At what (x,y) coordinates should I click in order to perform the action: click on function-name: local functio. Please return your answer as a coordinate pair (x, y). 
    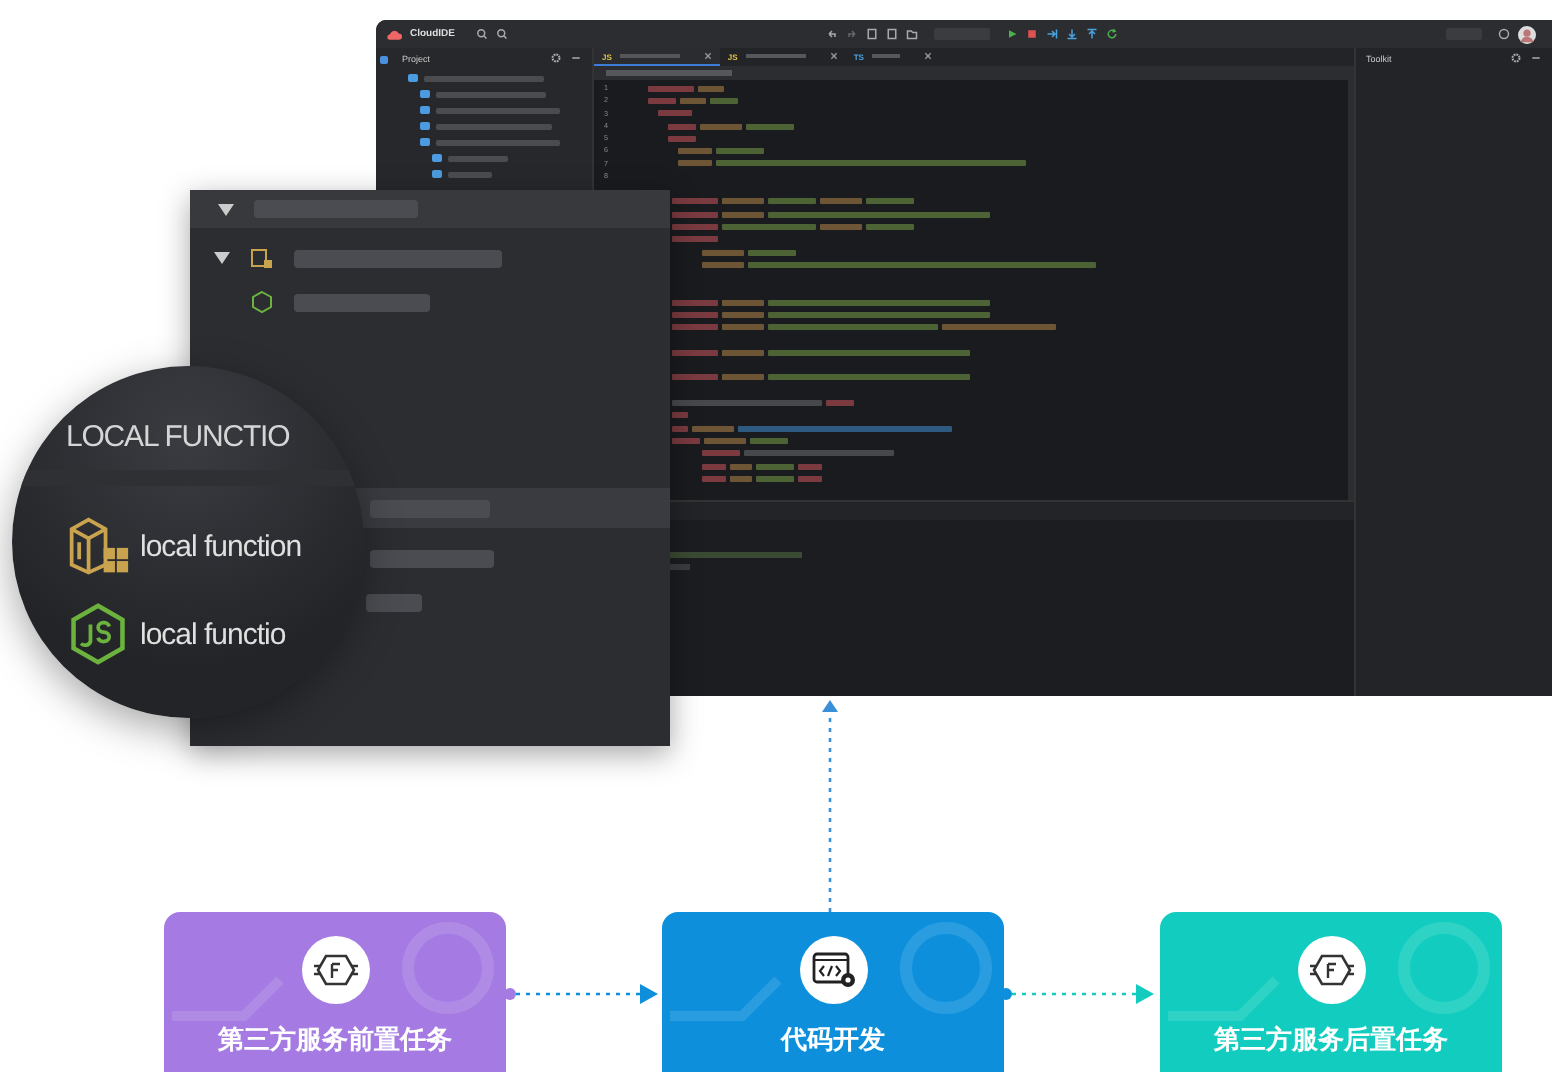
    Looking at the image, I should click on (213, 634).